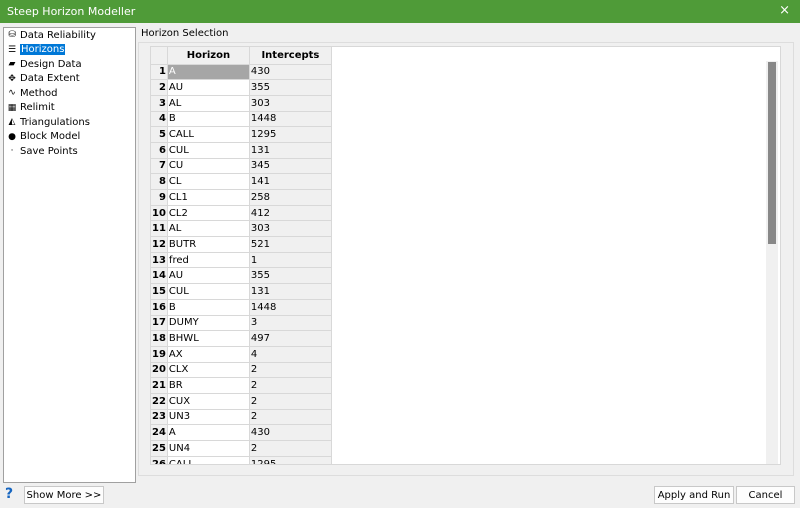  I want to click on row-number: 14, so click(159, 276).